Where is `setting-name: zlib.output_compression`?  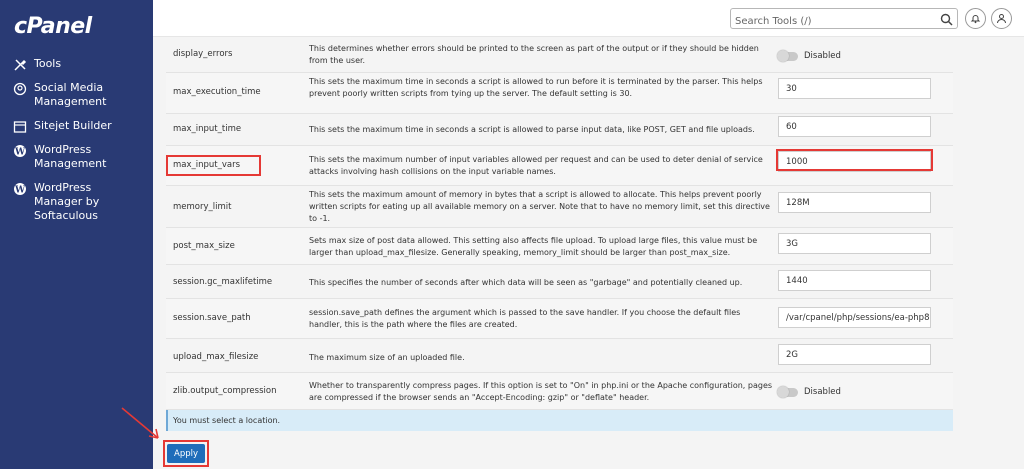 setting-name: zlib.output_compression is located at coordinates (225, 391).